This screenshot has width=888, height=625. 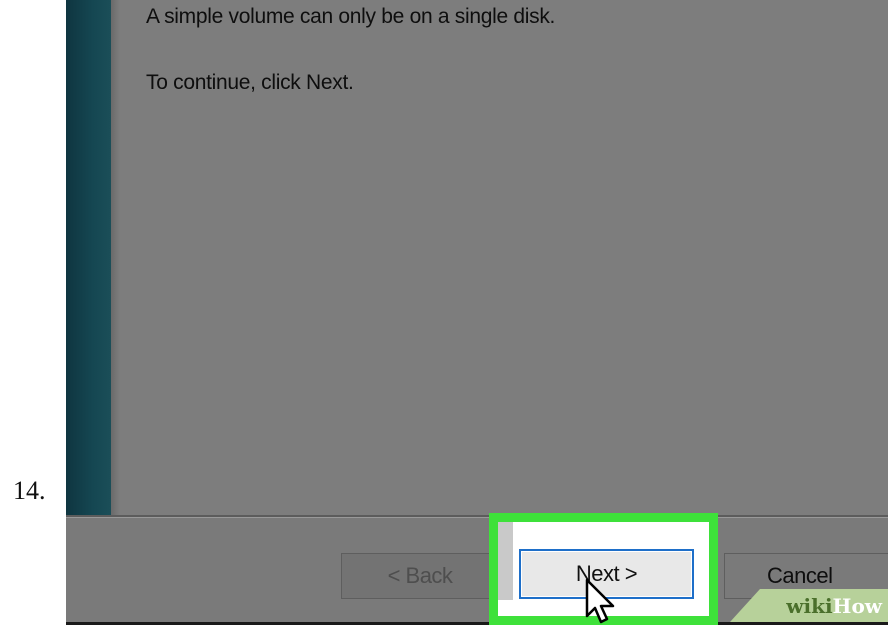 I want to click on wizard-sidebar, so click(x=88, y=258).